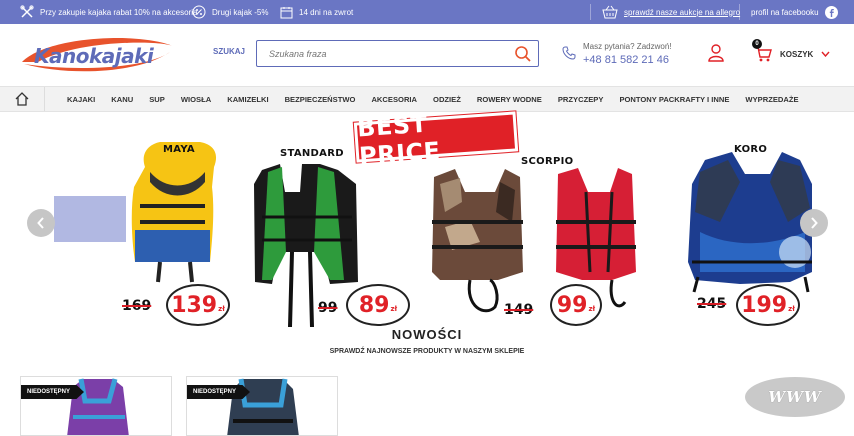  Describe the element at coordinates (328, 308) in the screenshot. I see `old-price-standard: 99` at that location.